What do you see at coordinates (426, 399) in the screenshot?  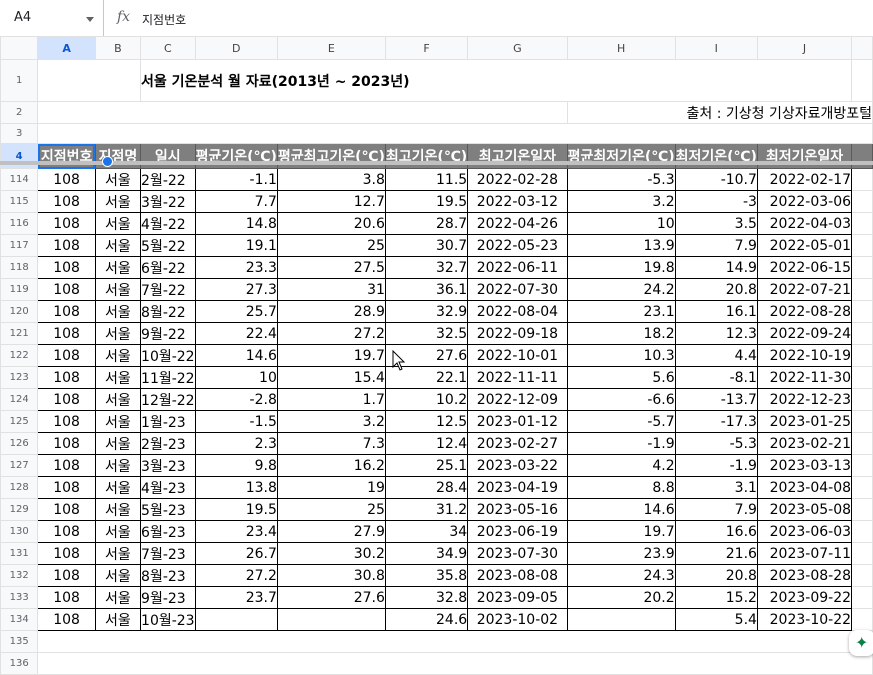 I see `table-cell: 10.2` at bounding box center [426, 399].